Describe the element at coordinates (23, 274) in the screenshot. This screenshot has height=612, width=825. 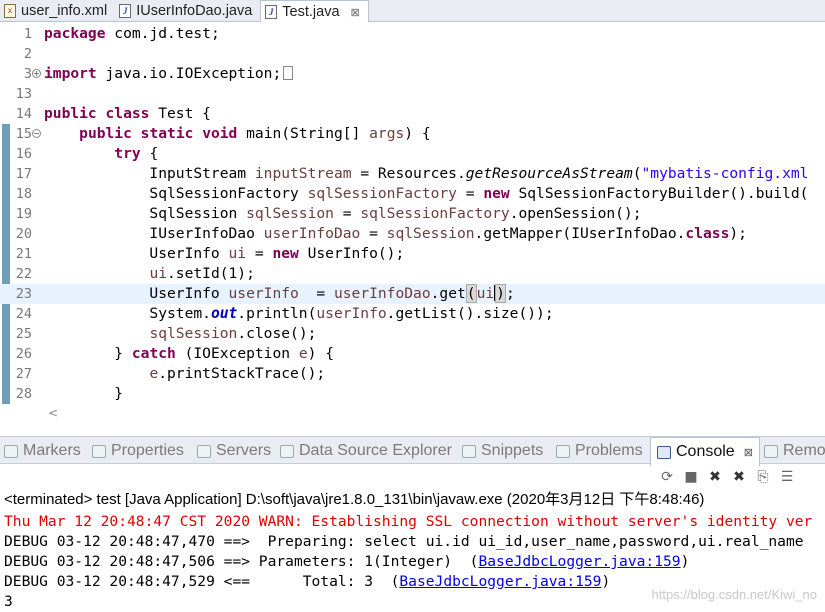
I see `line-number: 22` at that location.